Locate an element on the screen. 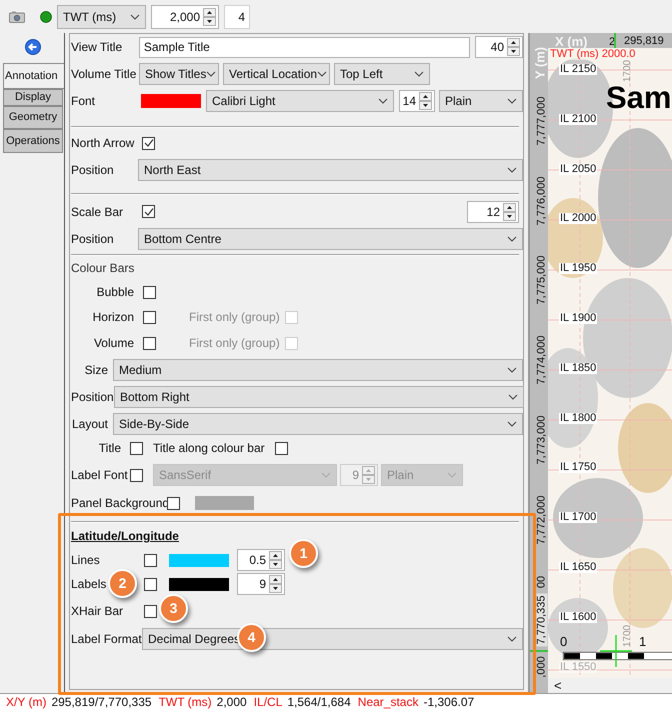 The height and width of the screenshot is (710, 672). tab: Display is located at coordinates (33, 97).